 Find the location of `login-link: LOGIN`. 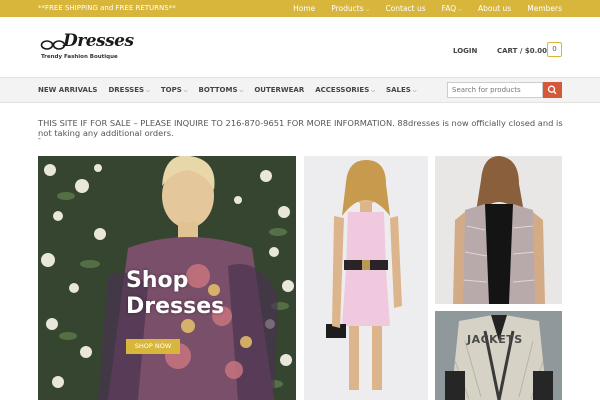

login-link: LOGIN is located at coordinates (465, 51).